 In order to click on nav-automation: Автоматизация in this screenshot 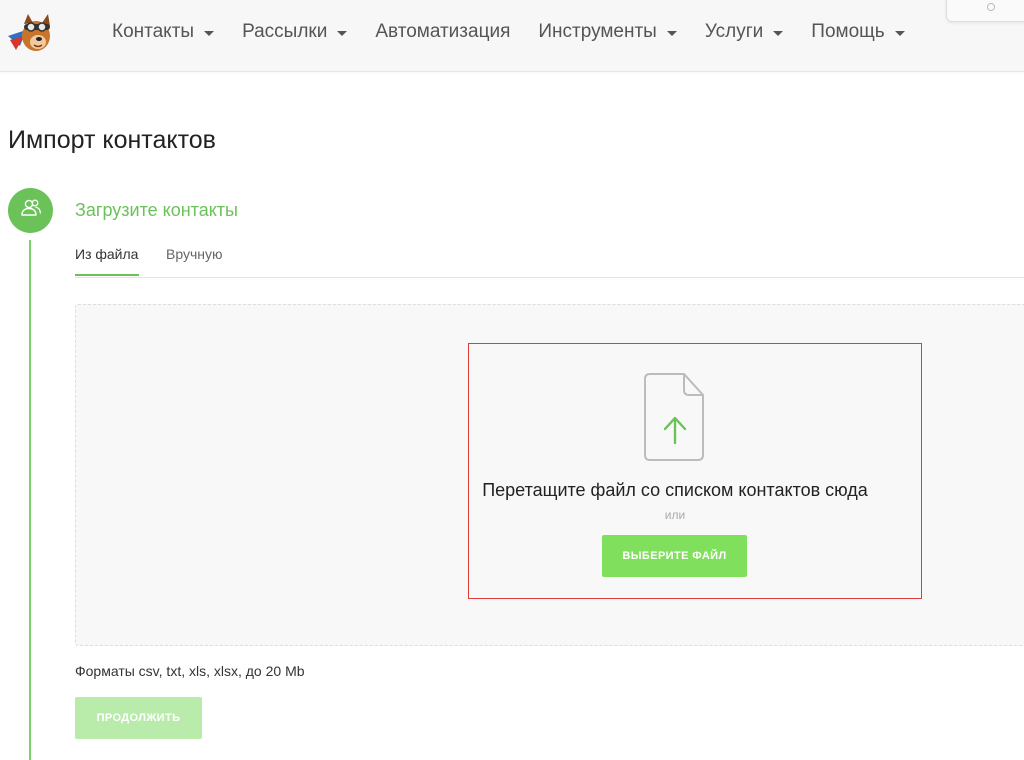, I will do `click(442, 32)`.